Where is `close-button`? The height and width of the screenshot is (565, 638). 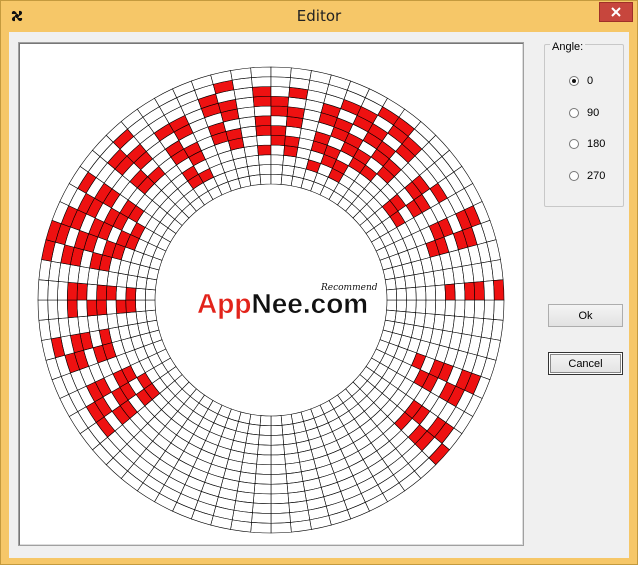 close-button is located at coordinates (616, 12).